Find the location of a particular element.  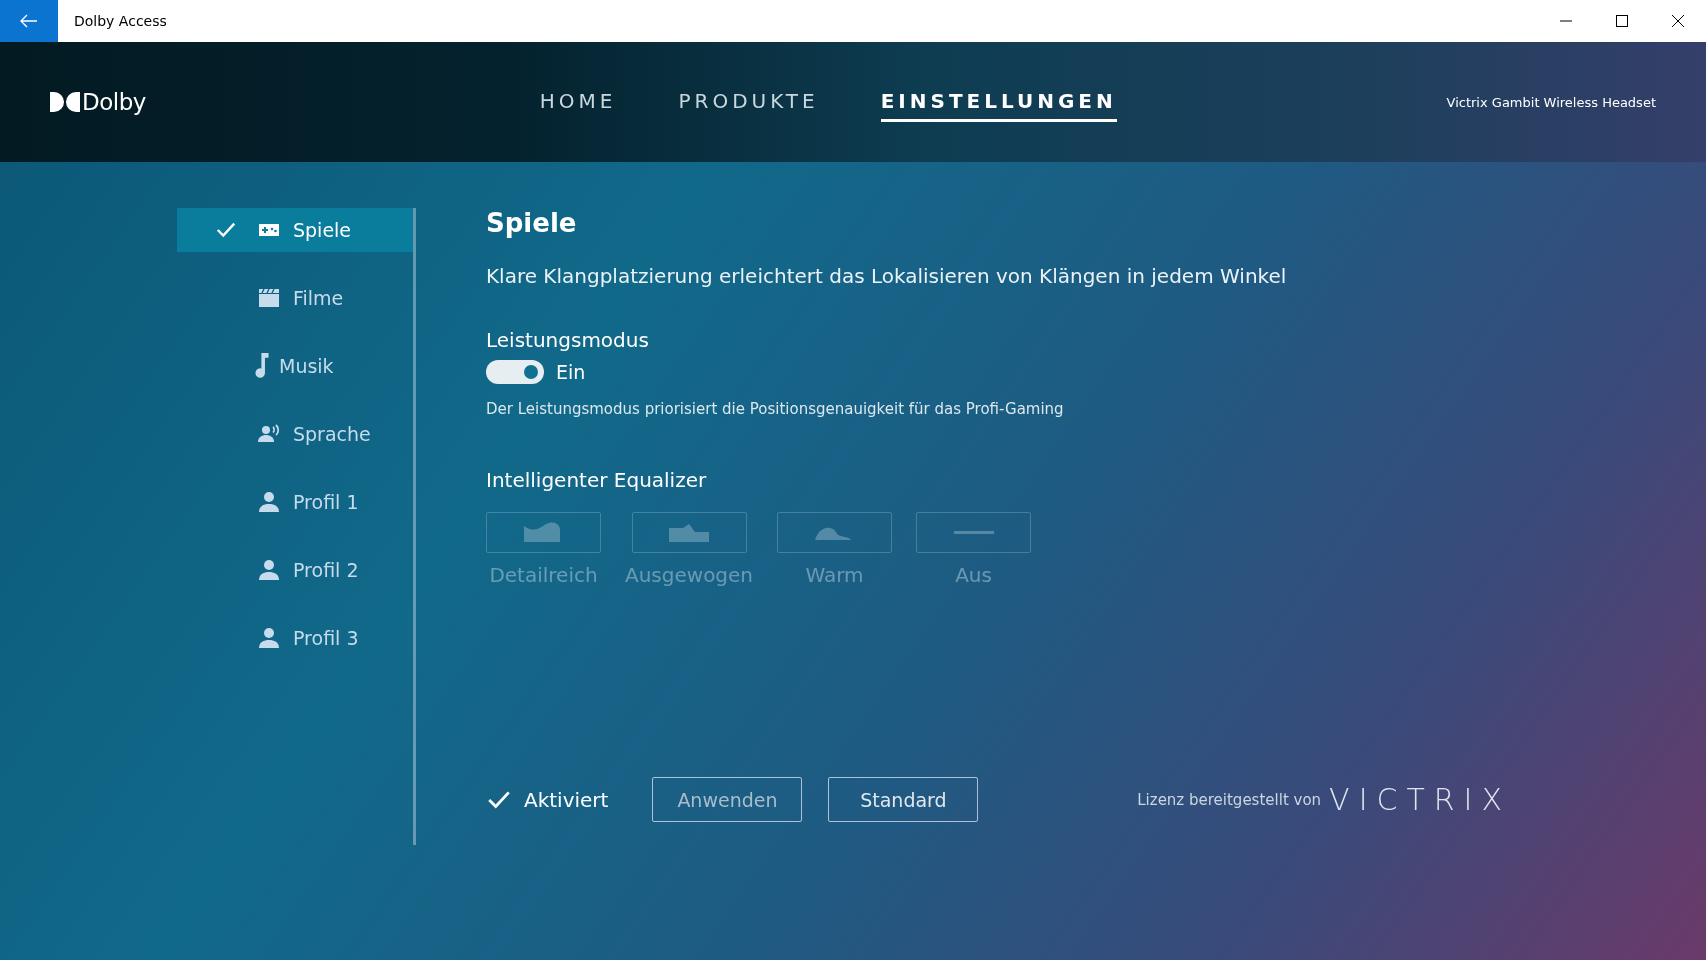

back-arrow-icon is located at coordinates (29, 21).